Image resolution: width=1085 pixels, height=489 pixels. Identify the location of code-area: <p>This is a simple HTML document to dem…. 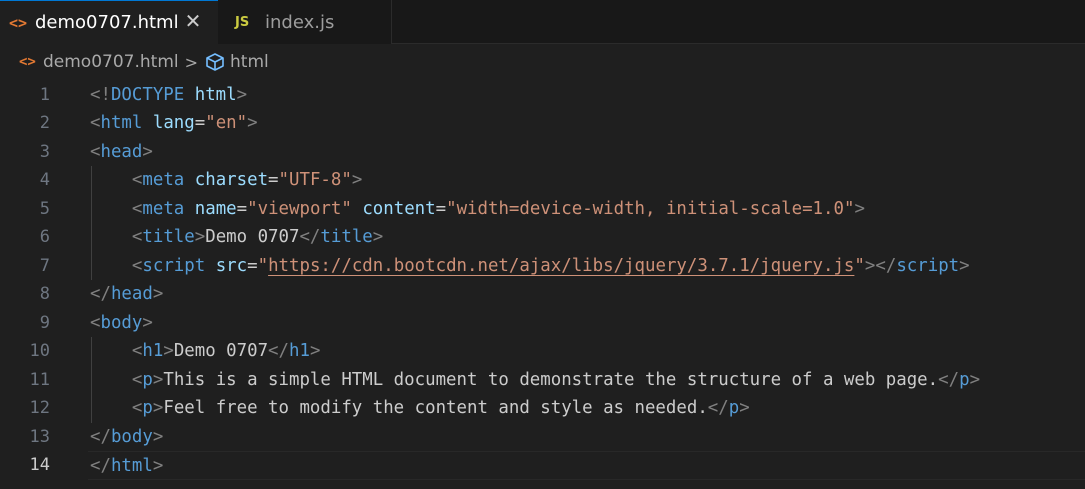
(586, 380).